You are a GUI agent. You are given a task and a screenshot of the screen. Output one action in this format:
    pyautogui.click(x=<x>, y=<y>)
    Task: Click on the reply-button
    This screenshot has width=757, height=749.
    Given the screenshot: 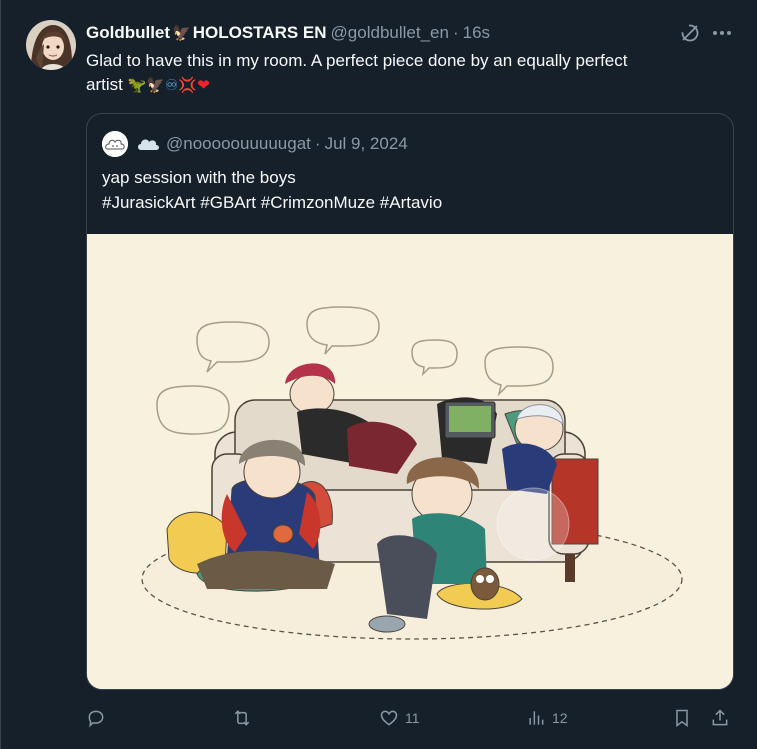 What is the action you would take?
    pyautogui.click(x=99, y=718)
    